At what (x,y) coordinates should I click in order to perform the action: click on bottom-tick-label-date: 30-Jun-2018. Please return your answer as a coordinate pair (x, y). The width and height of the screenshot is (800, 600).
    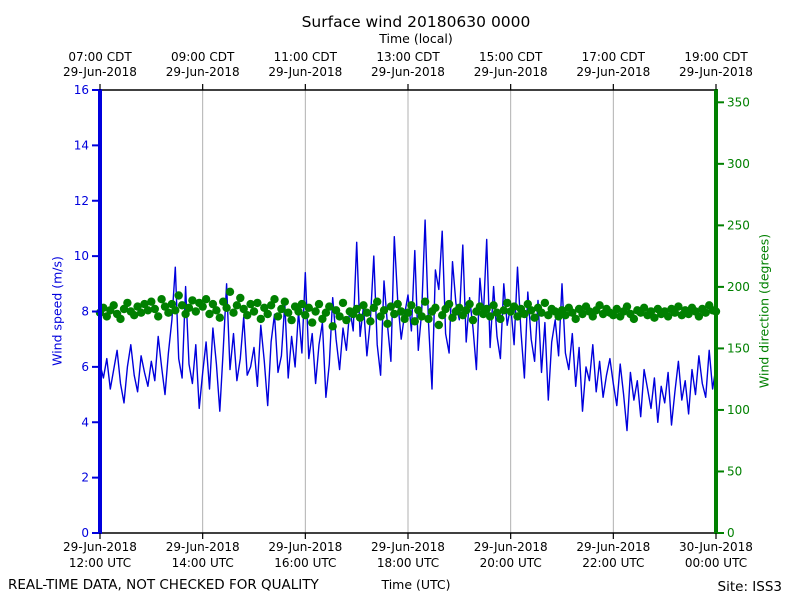
    Looking at the image, I should click on (716, 547).